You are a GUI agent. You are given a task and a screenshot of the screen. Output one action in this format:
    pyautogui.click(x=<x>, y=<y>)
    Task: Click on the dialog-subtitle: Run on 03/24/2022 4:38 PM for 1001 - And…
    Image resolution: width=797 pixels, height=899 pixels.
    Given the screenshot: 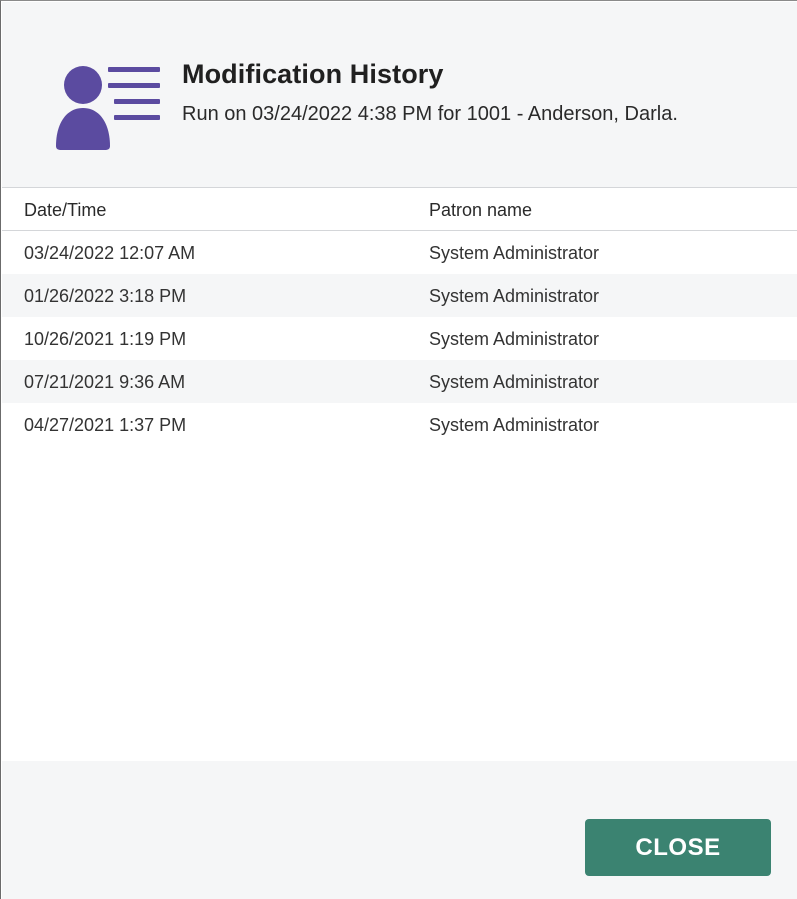 What is the action you would take?
    pyautogui.click(x=430, y=114)
    